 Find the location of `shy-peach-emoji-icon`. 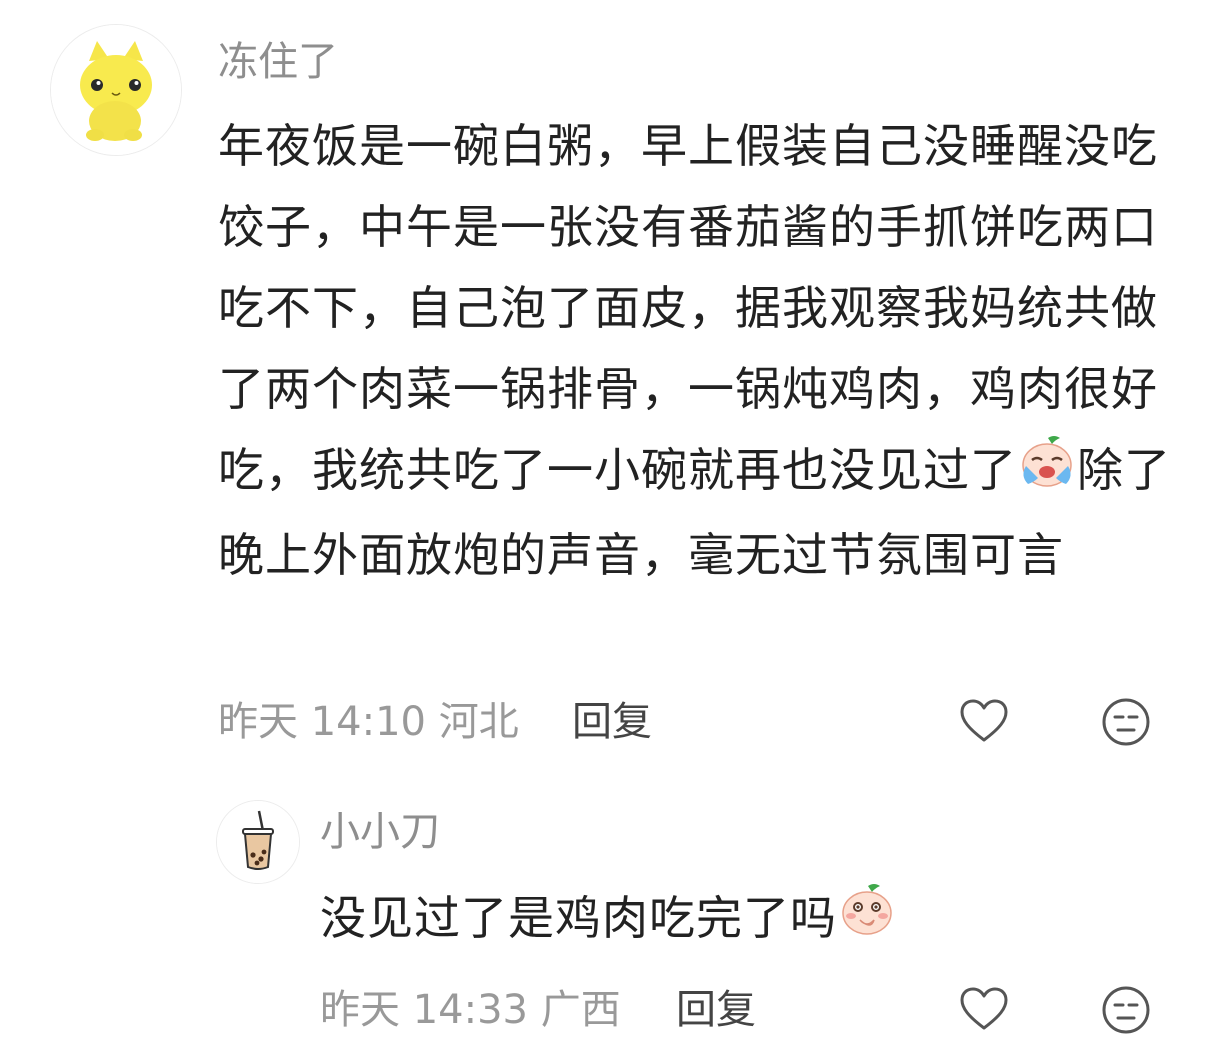

shy-peach-emoji-icon is located at coordinates (867, 921).